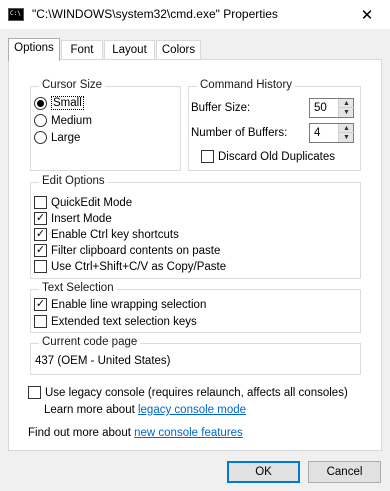 This screenshot has width=390, height=491. What do you see at coordinates (124, 321) in the screenshot?
I see `checkbox-label: Extended text selection keys` at bounding box center [124, 321].